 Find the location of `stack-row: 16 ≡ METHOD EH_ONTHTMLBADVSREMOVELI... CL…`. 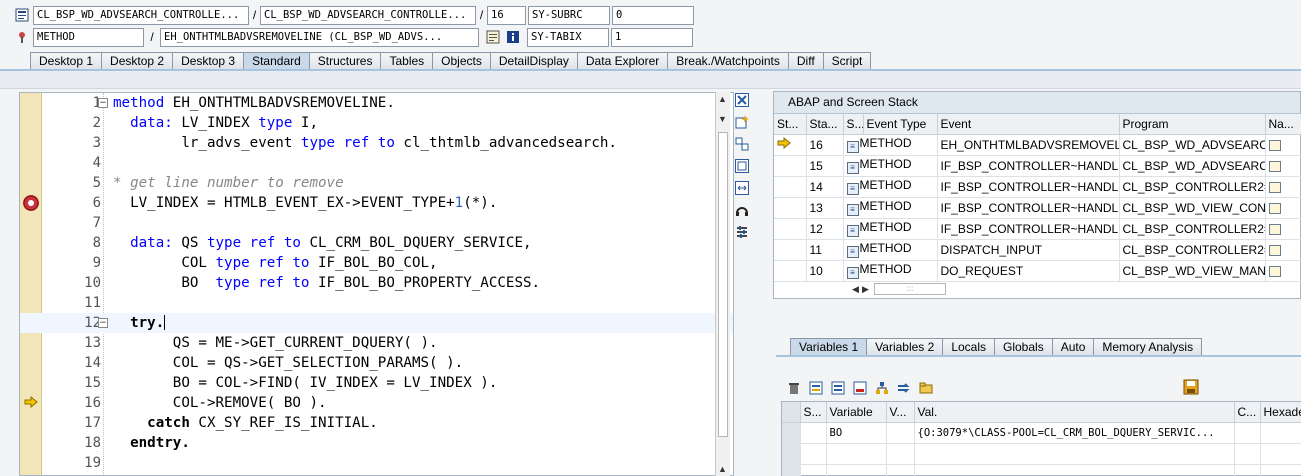

stack-row: 16 ≡ METHOD EH_ONTHTMLBADVSREMOVELI... CL… is located at coordinates (1037, 145).